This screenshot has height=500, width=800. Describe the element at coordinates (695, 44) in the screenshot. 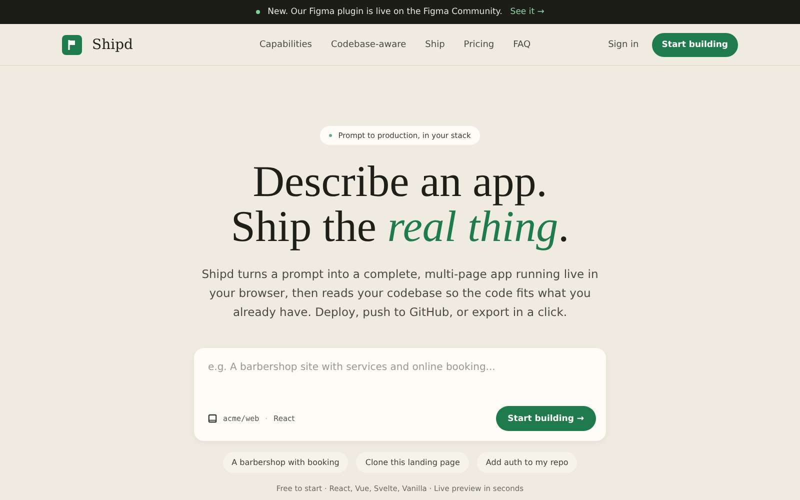

I see `start-building-button: Start building` at that location.